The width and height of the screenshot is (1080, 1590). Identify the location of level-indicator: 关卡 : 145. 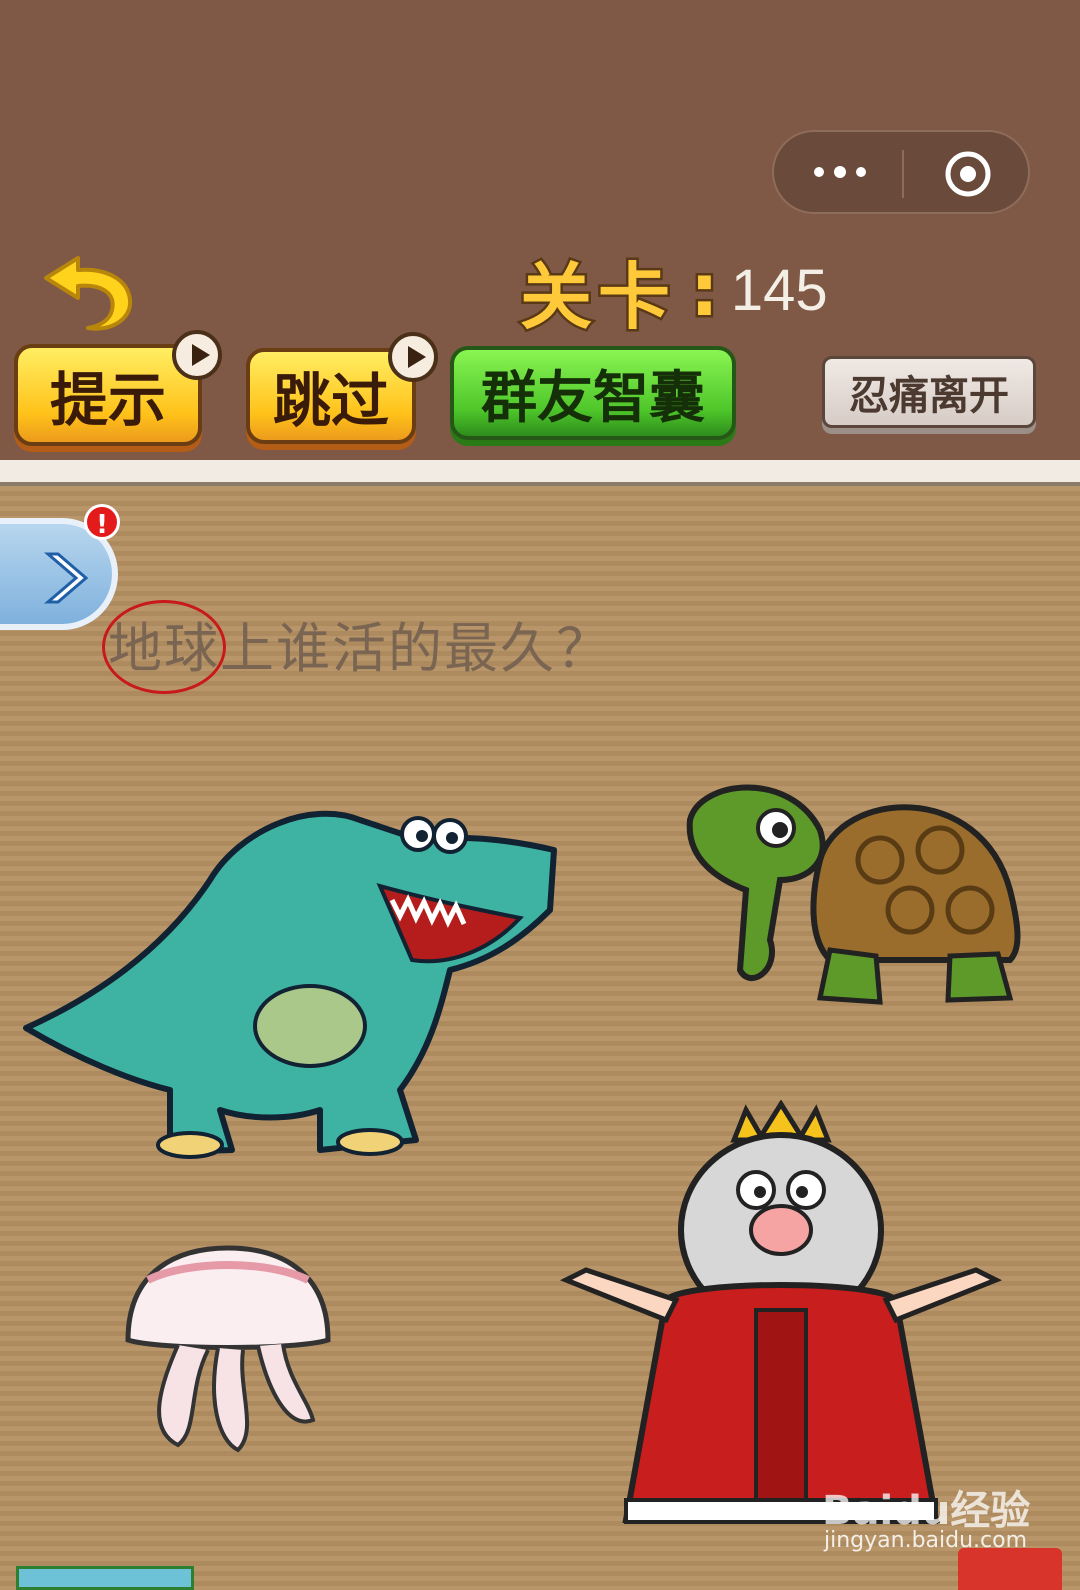
(672, 293).